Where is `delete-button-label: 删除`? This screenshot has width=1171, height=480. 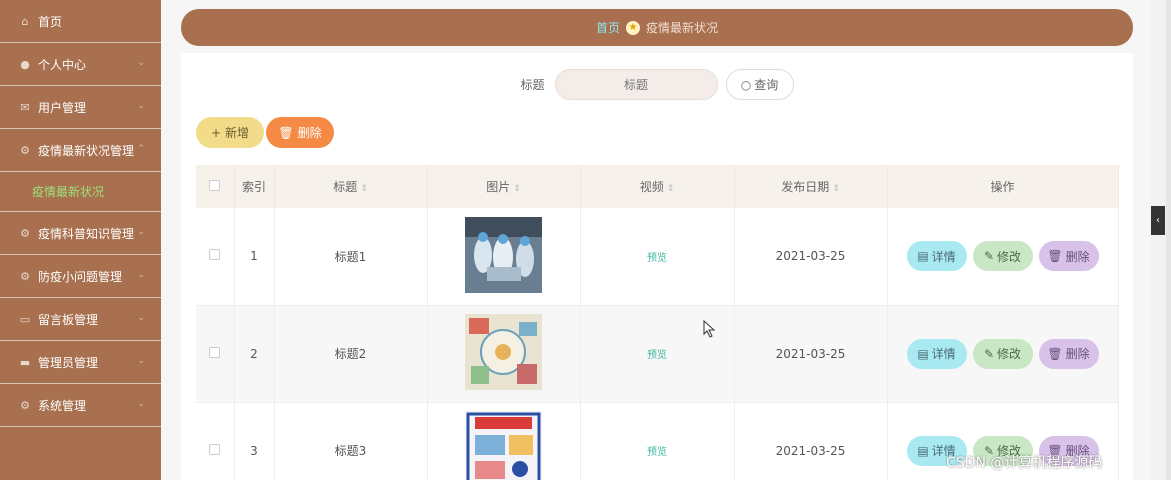
delete-button-label: 删除 is located at coordinates (309, 133).